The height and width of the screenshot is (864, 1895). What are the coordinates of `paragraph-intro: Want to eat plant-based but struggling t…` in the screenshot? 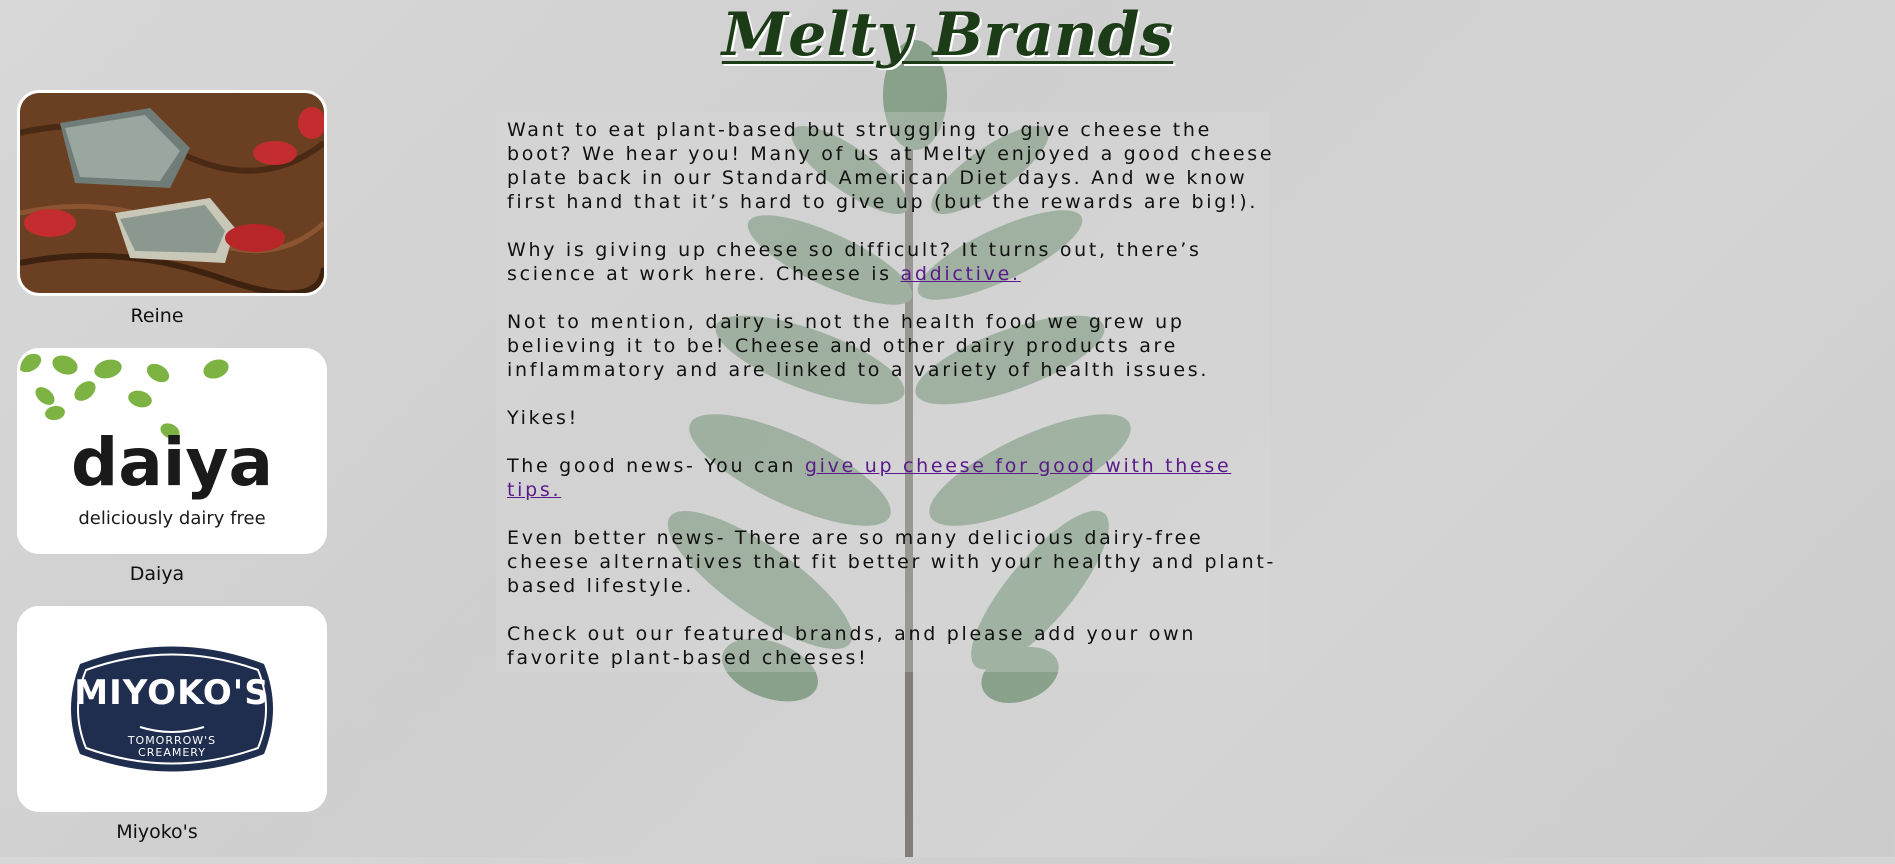 It's located at (891, 166).